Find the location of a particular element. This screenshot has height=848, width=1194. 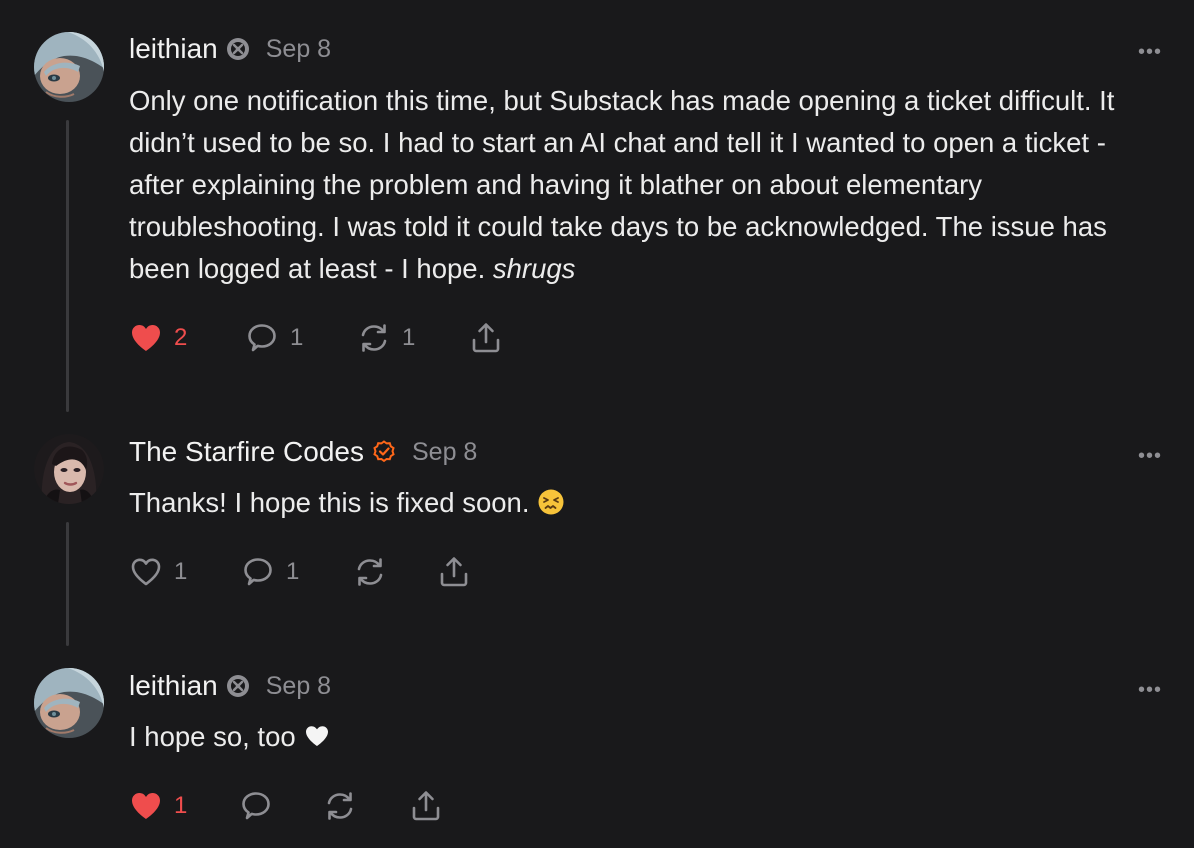

like-count: 2 is located at coordinates (181, 337).